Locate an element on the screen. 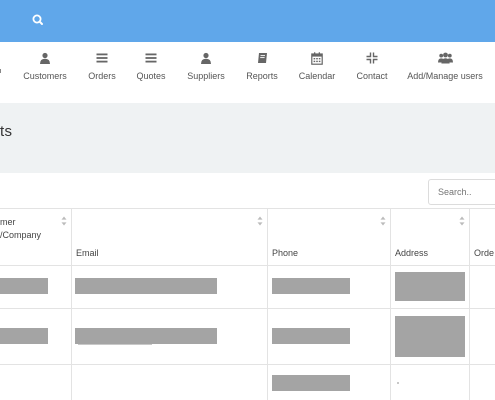 This screenshot has height=400, width=495. nav-item-add-manage-users: Add/Manage users is located at coordinates (445, 73).